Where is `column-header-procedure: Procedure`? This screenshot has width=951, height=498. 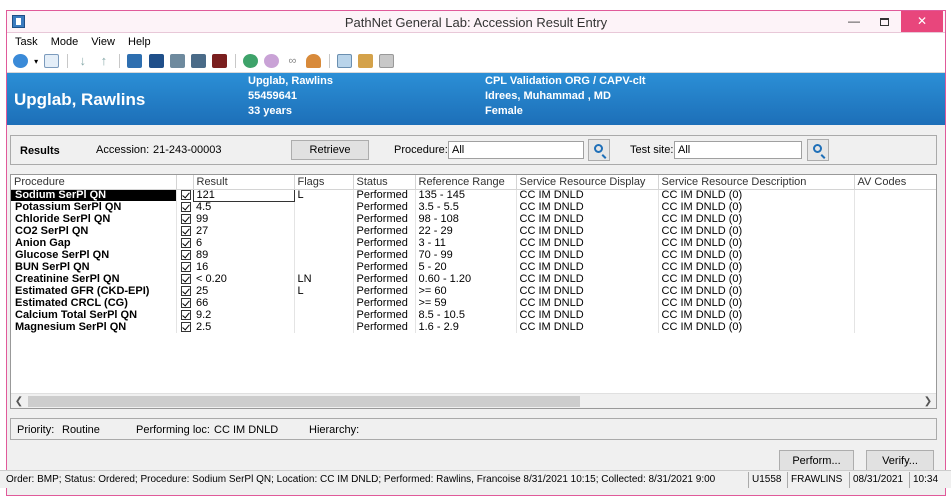
column-header-procedure: Procedure is located at coordinates (94, 182).